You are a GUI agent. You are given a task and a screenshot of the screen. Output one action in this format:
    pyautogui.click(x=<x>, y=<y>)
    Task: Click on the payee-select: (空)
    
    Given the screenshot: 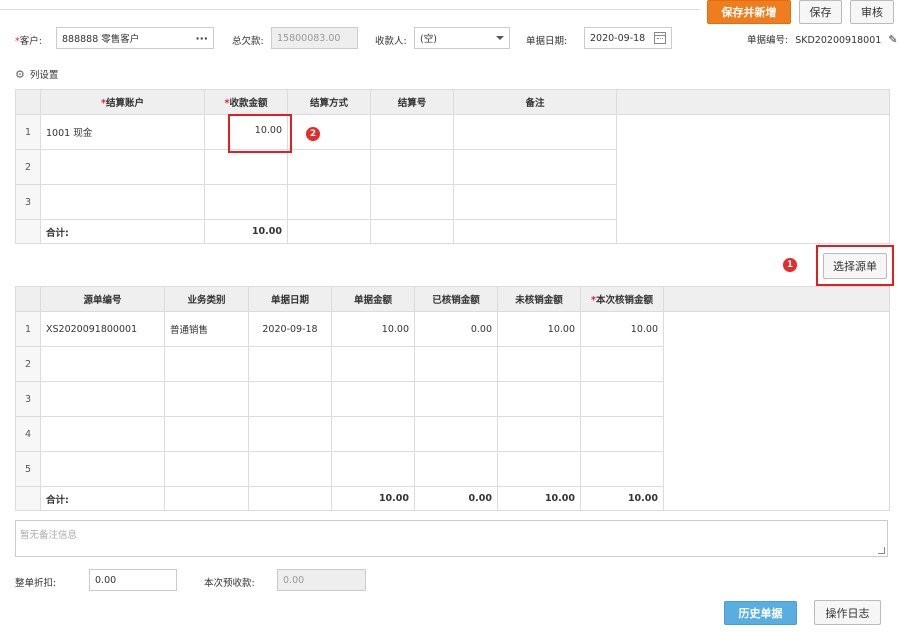 What is the action you would take?
    pyautogui.click(x=462, y=38)
    